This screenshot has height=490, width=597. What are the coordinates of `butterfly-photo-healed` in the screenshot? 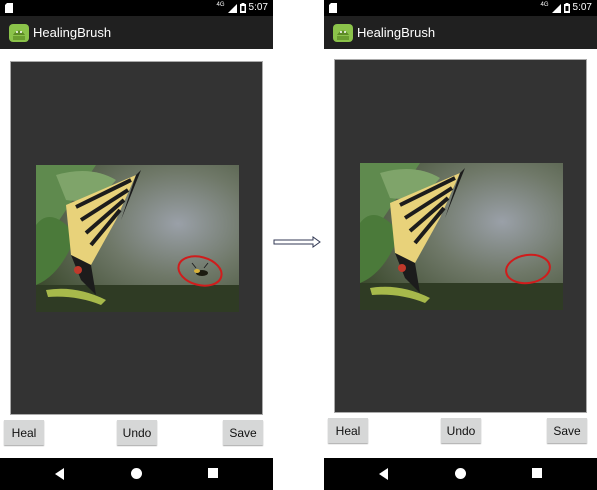 It's located at (461, 236).